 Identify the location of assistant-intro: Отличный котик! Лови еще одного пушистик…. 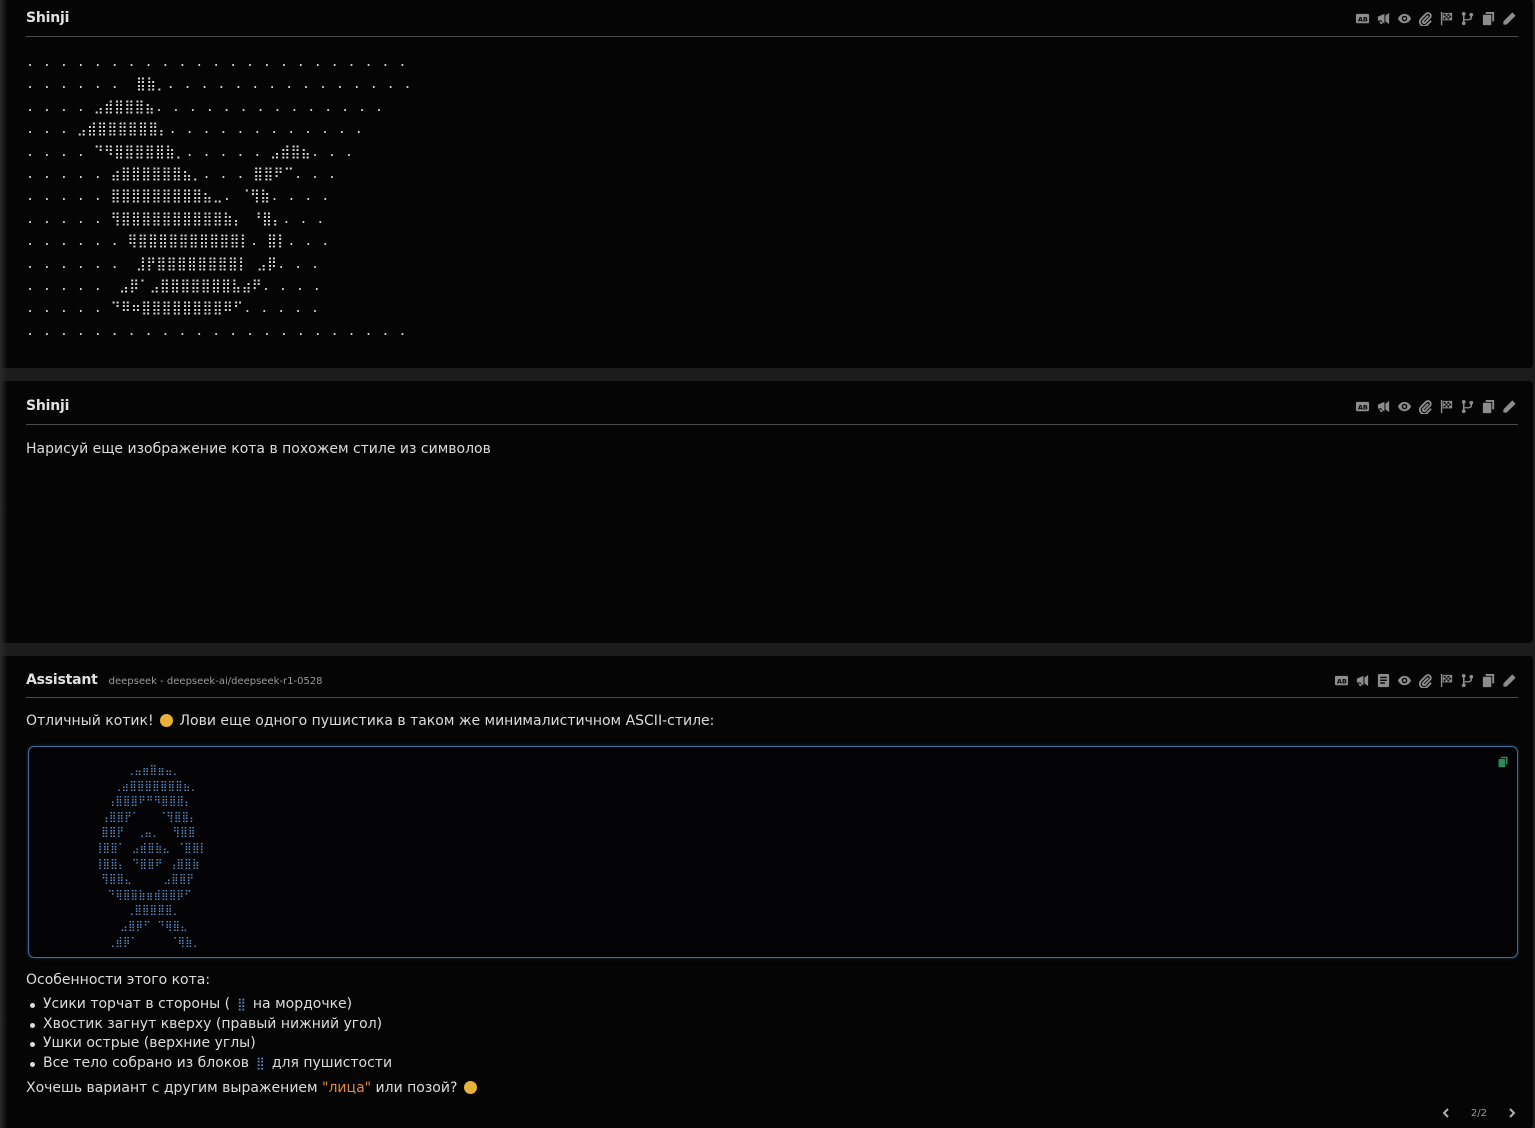
(772, 721).